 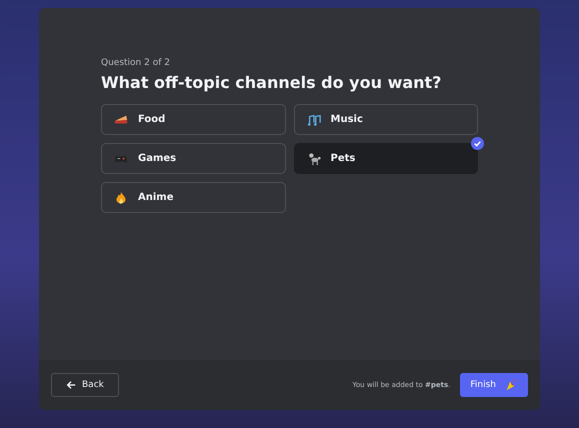 I want to click on pie-icon, so click(x=121, y=119).